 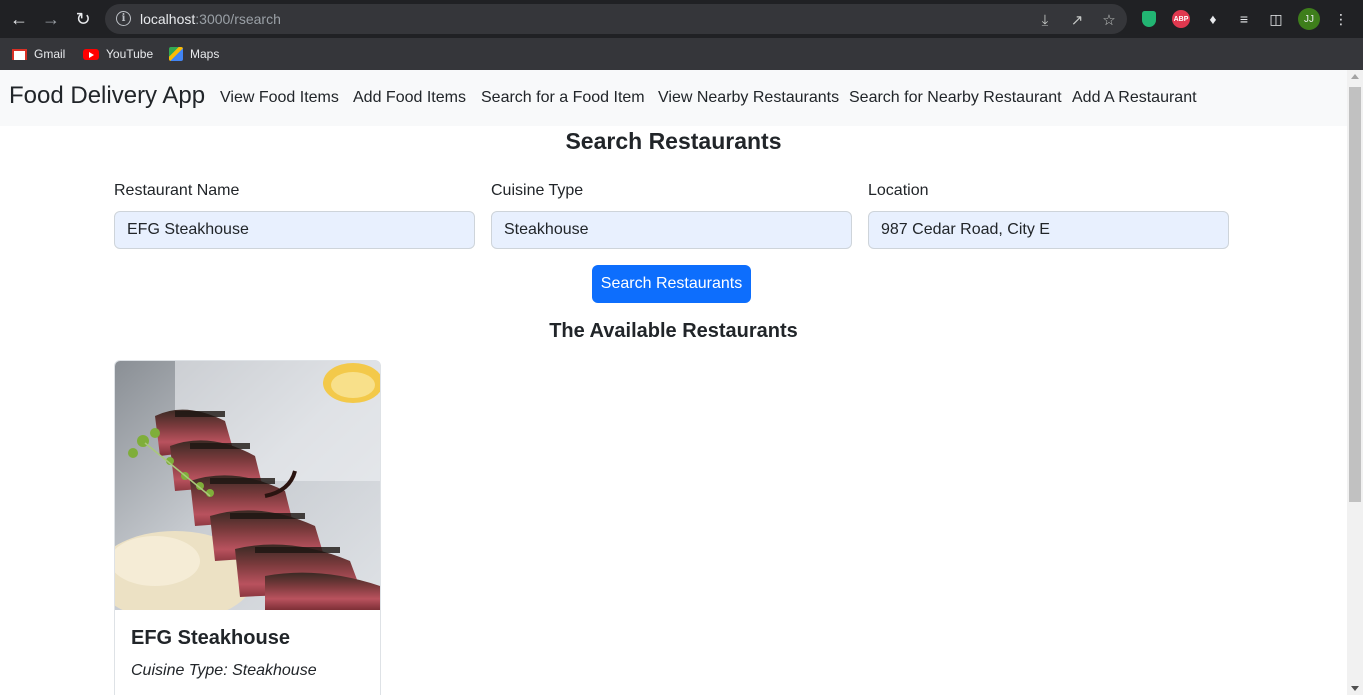 What do you see at coordinates (1077, 20) in the screenshot?
I see `share-icon: ↗` at bounding box center [1077, 20].